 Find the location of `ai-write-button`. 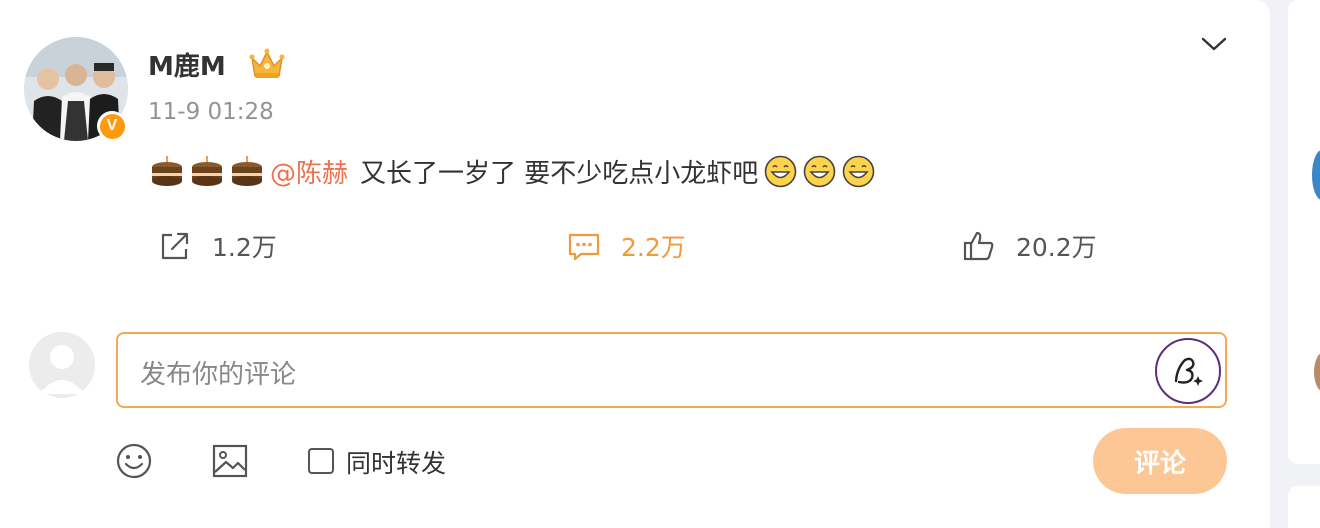

ai-write-button is located at coordinates (1188, 371).